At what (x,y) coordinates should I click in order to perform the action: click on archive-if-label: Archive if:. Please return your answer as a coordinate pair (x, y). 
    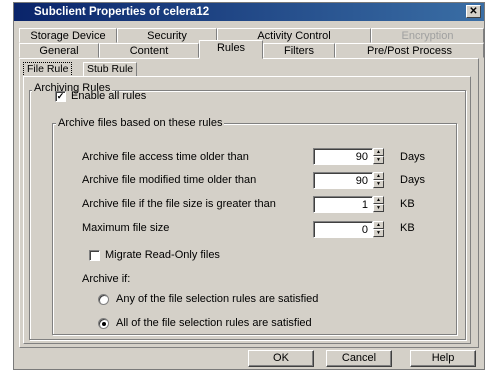
    Looking at the image, I should click on (106, 279).